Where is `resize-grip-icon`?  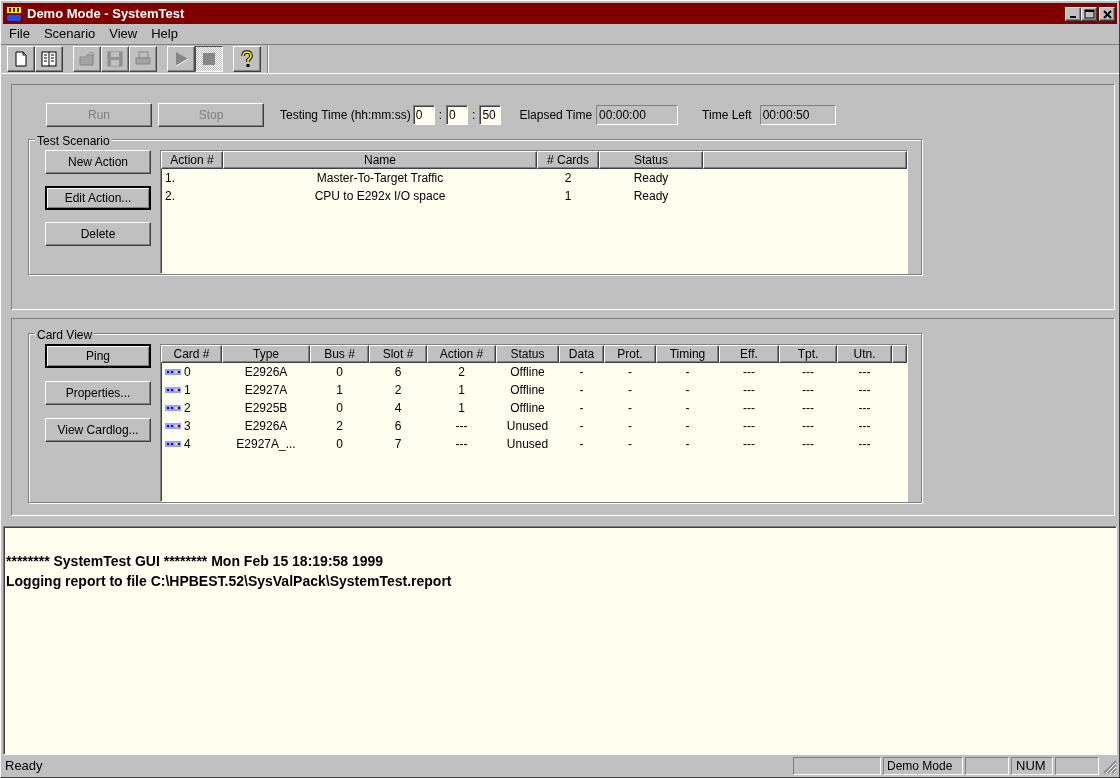 resize-grip-icon is located at coordinates (1109, 766).